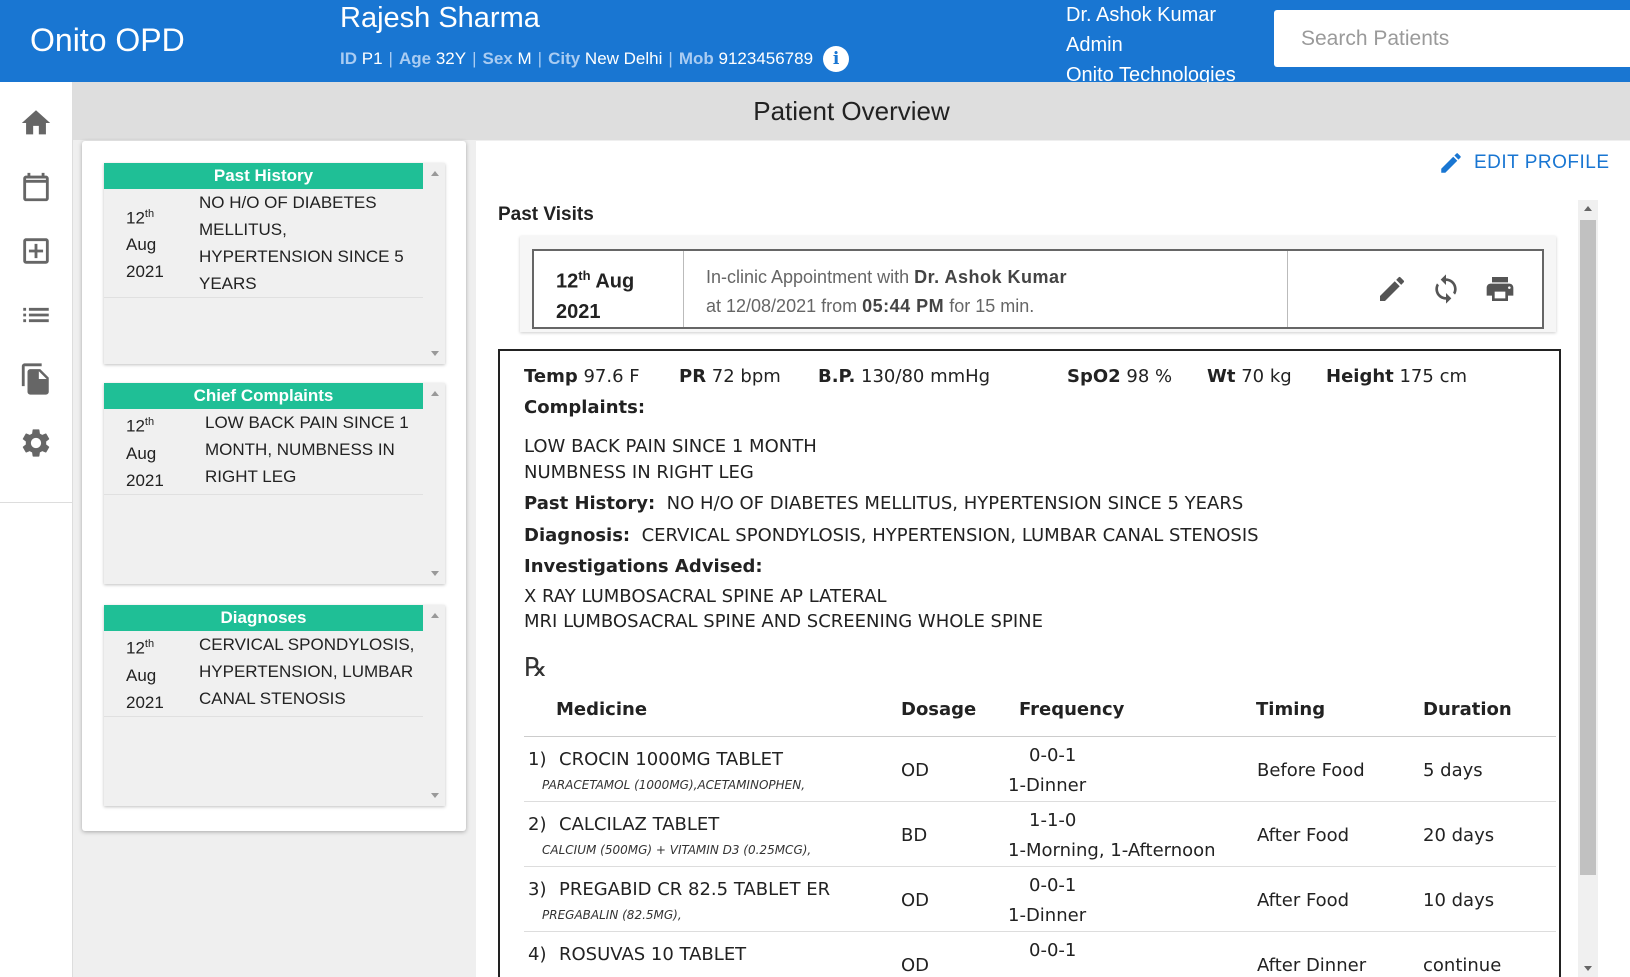 This screenshot has width=1630, height=977. Describe the element at coordinates (36, 529) in the screenshot. I see `sidebar` at that location.